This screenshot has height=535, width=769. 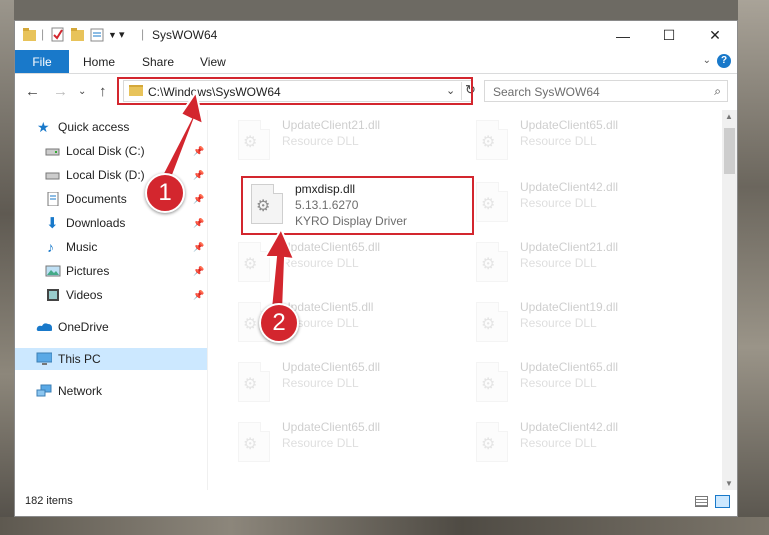 What do you see at coordinates (226, 201) in the screenshot?
I see `annotation-arrows` at bounding box center [226, 201].